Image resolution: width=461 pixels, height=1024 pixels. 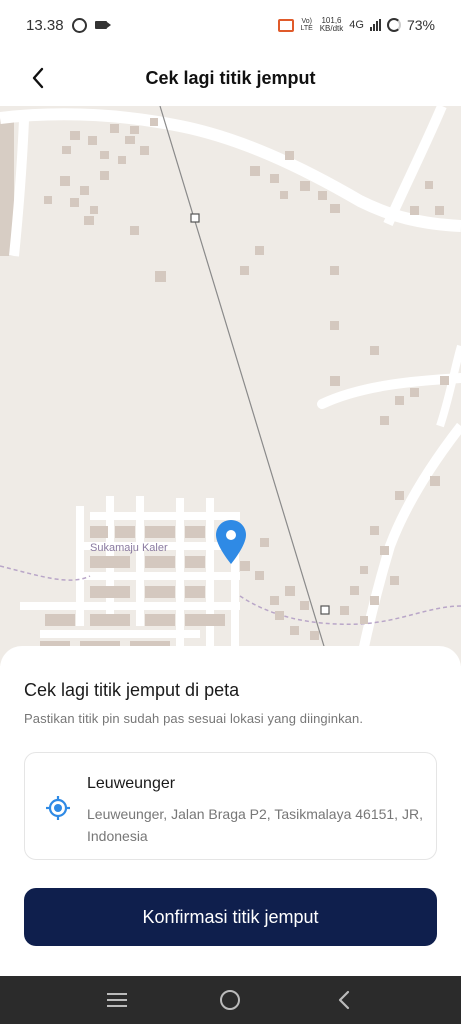 I want to click on status-time: 13.38, so click(x=45, y=25).